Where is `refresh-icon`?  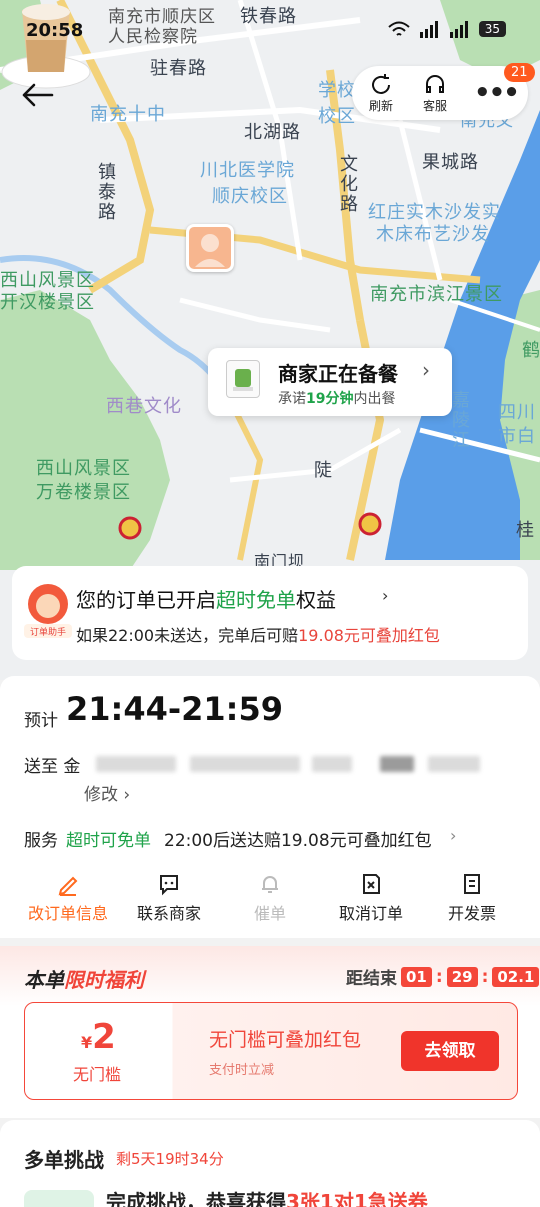 refresh-icon is located at coordinates (381, 83).